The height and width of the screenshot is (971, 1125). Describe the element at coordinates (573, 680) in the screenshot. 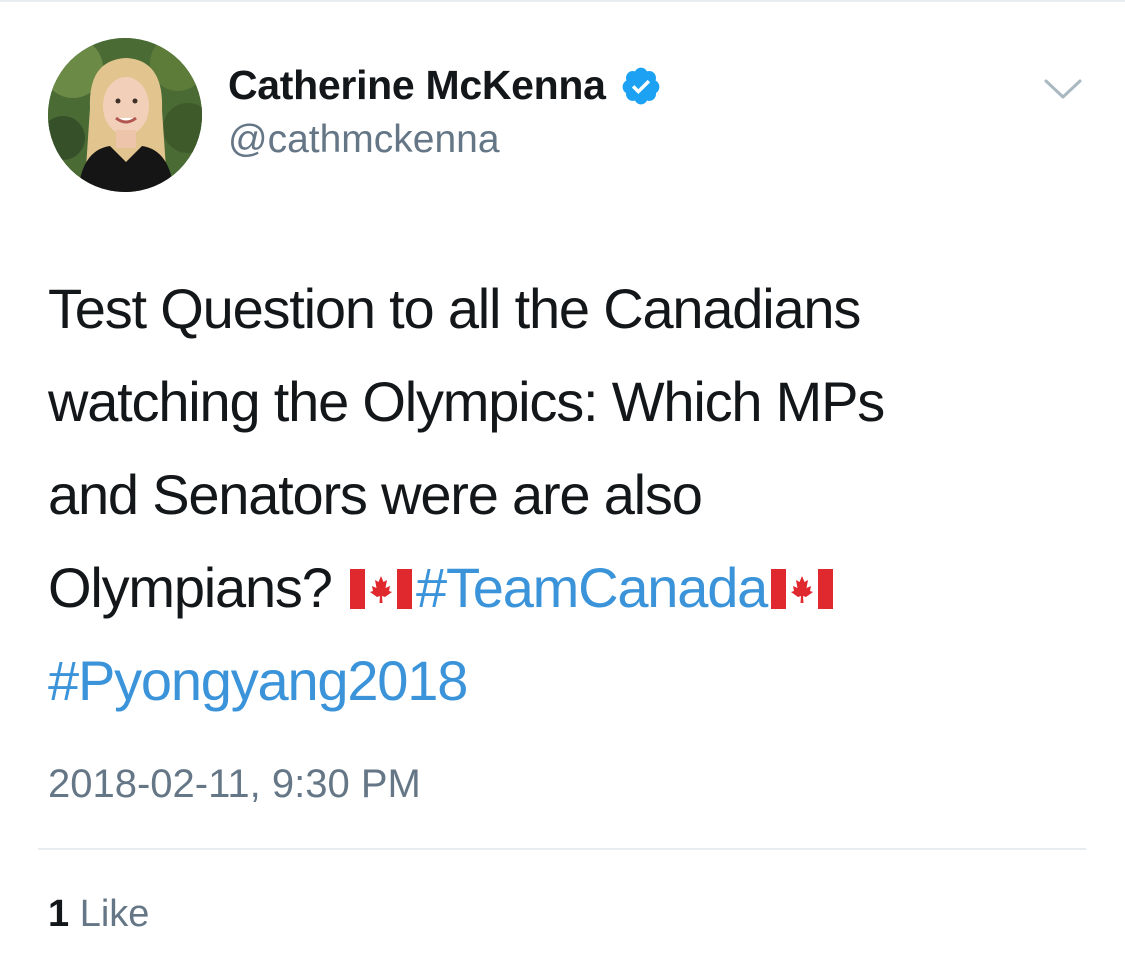

I see `tweet-text-line: #Pyongyang2018` at that location.